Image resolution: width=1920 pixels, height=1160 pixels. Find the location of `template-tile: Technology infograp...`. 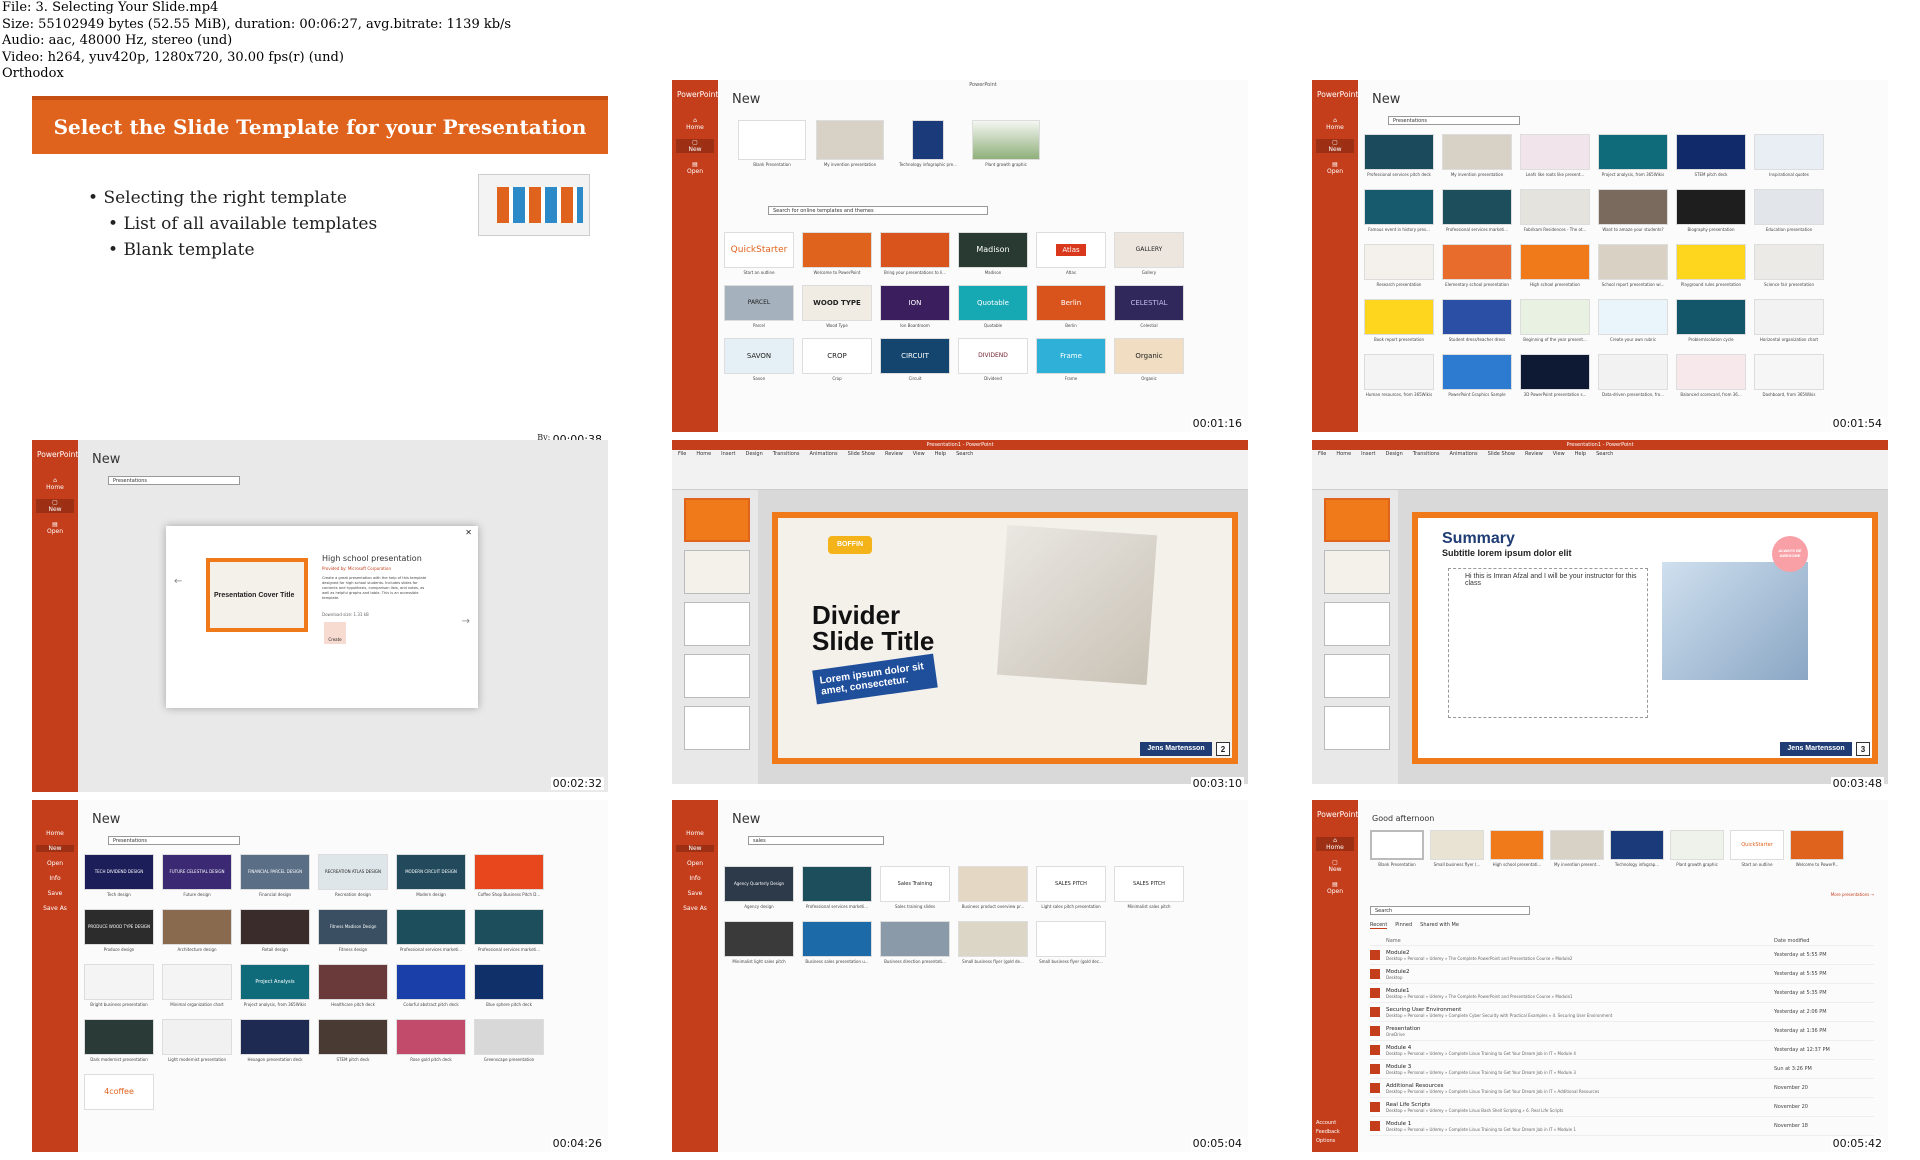

template-tile: Technology infograp... is located at coordinates (1637, 848).